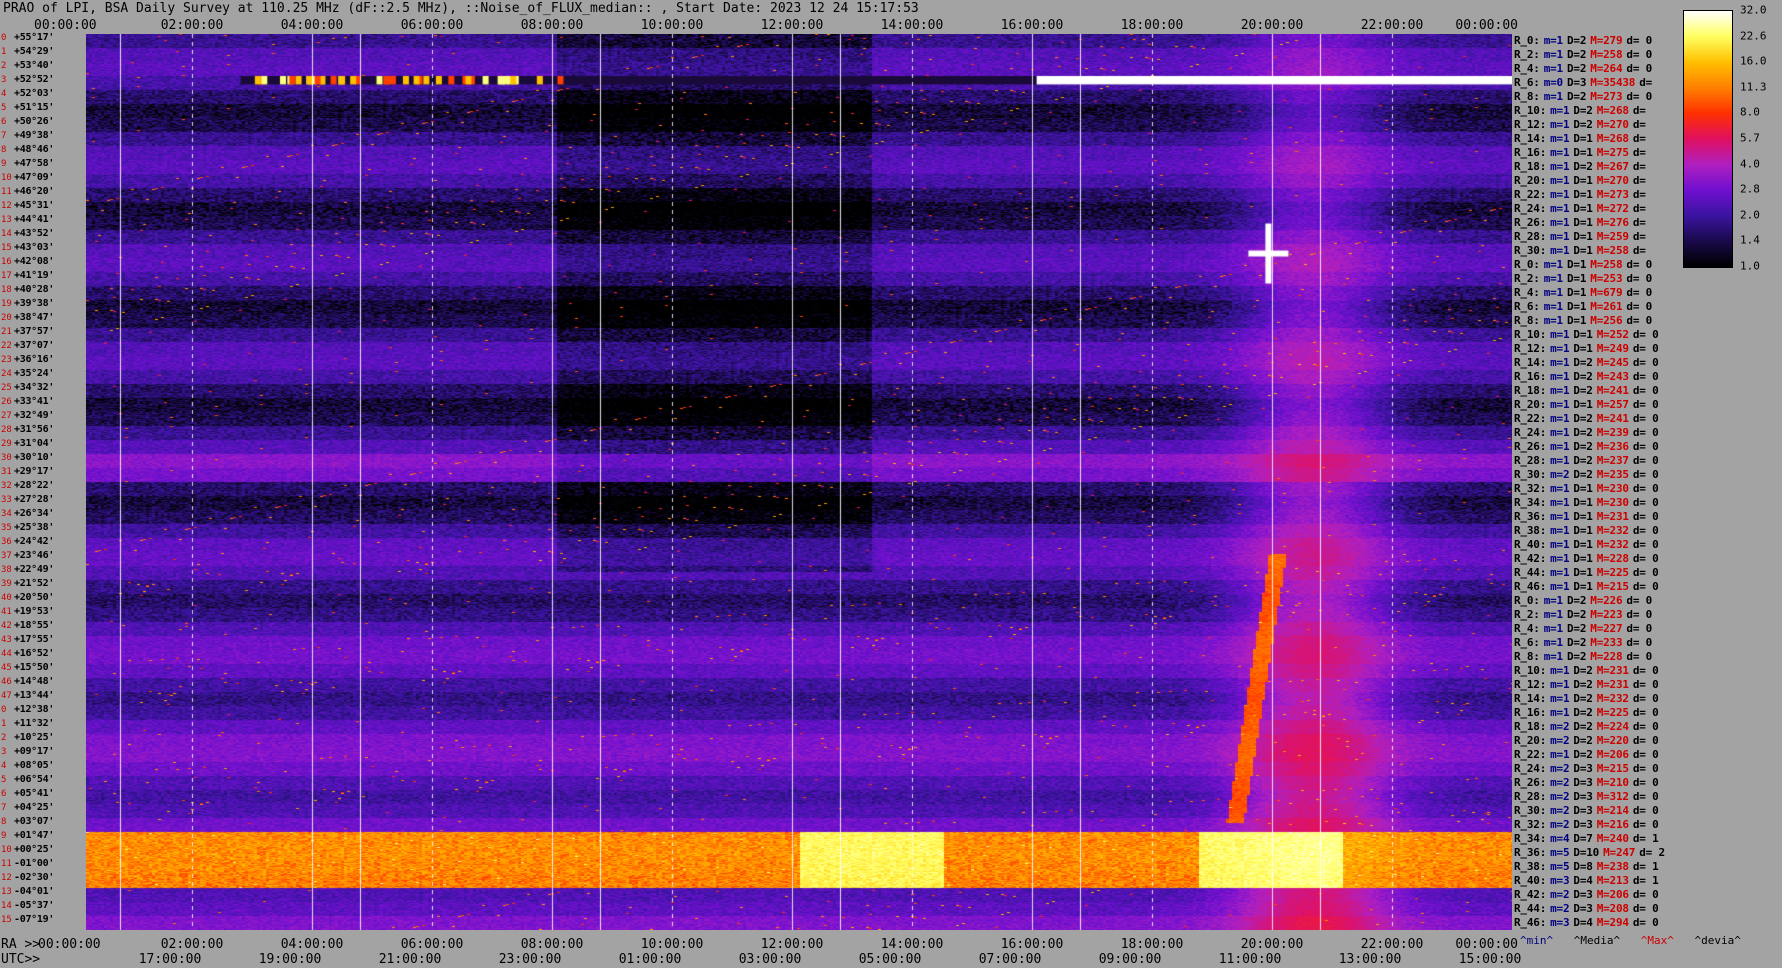 The height and width of the screenshot is (968, 1782). What do you see at coordinates (34, 723) in the screenshot?
I see `dec-label: +11°32'` at bounding box center [34, 723].